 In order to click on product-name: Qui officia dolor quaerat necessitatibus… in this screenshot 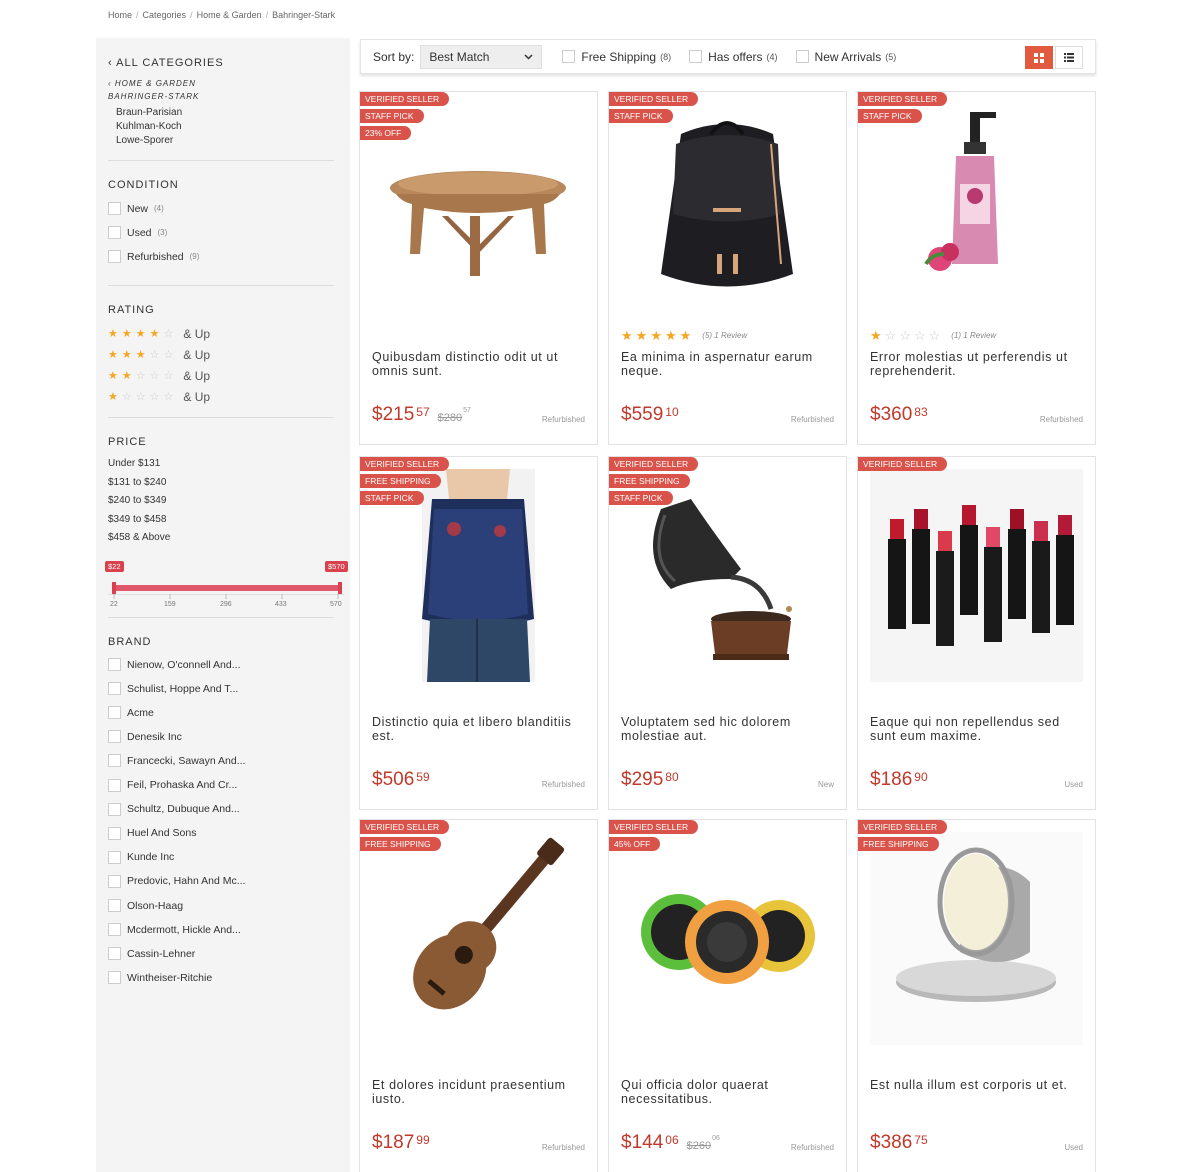, I will do `click(730, 1092)`.